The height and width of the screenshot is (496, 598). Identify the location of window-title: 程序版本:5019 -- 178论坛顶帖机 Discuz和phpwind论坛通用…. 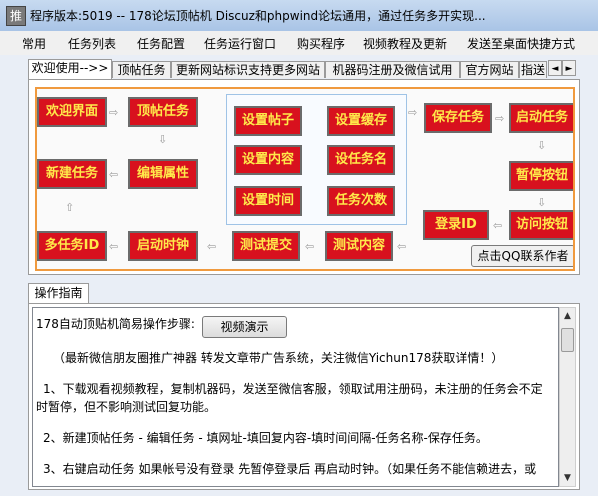
(258, 16).